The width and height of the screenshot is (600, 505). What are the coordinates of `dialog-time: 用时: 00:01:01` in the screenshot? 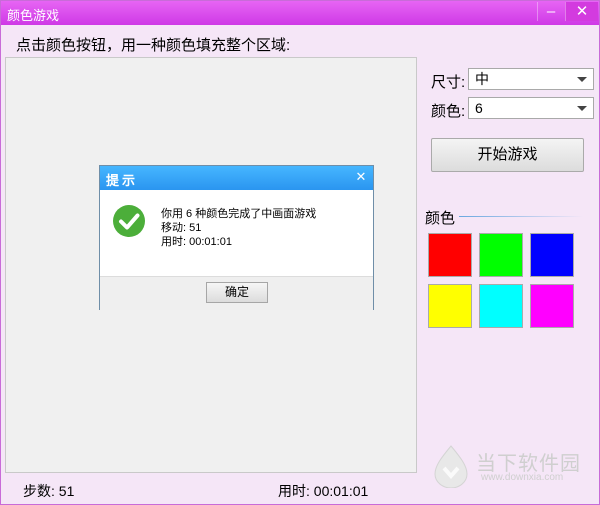 It's located at (196, 242).